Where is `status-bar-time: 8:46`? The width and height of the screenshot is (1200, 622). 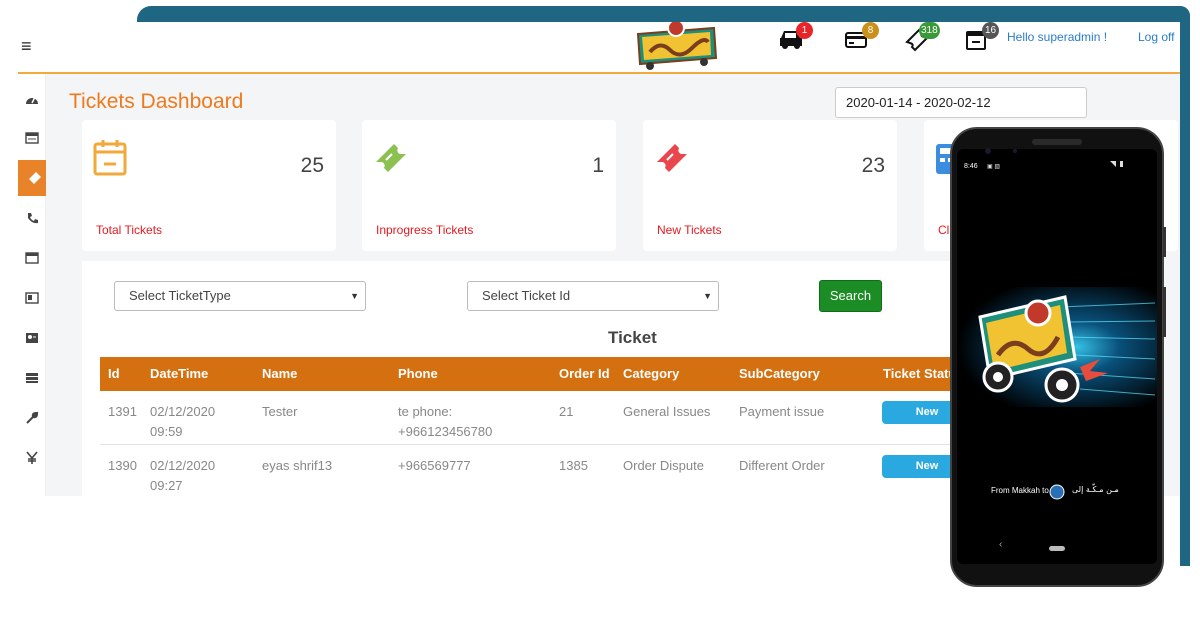
status-bar-time: 8:46 is located at coordinates (971, 166).